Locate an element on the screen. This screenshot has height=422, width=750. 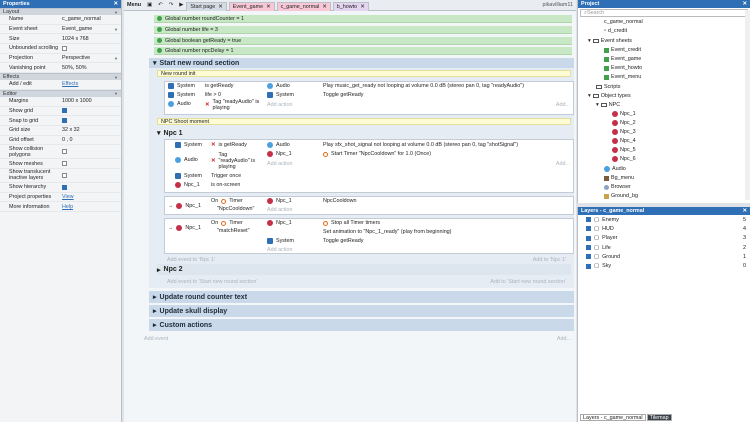
condition-text: is on-screen is located at coordinates (225, 185).